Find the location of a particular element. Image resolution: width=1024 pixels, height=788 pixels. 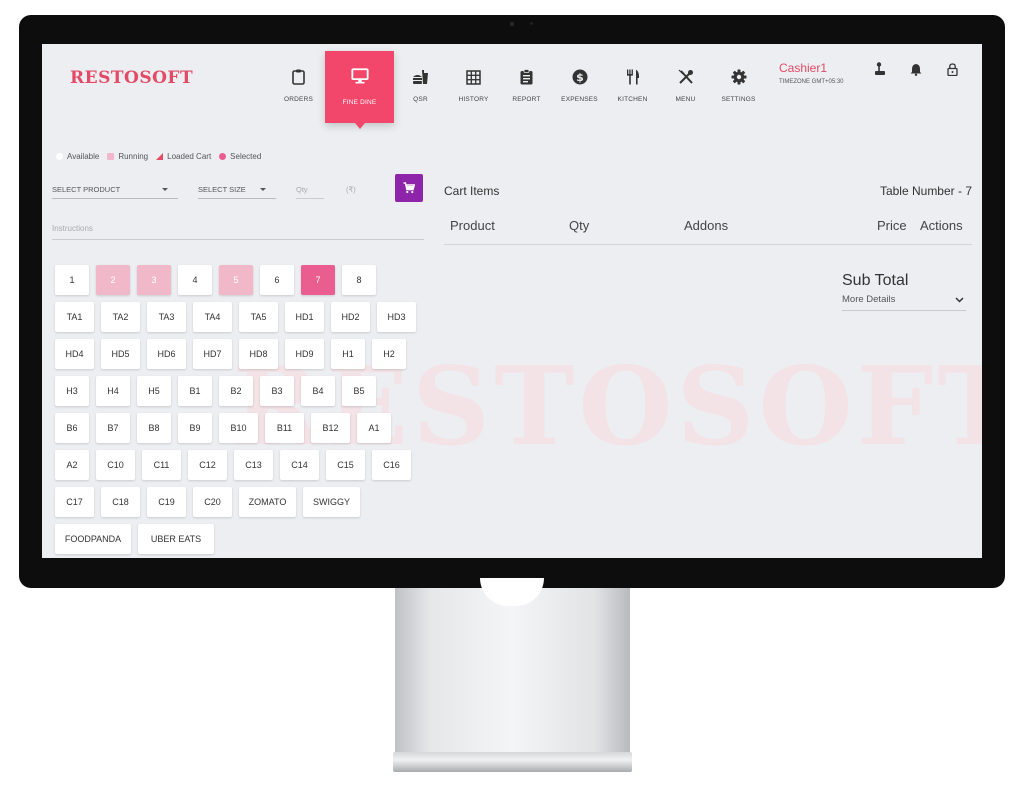

table-button-ta5: TA5 is located at coordinates (258, 317).